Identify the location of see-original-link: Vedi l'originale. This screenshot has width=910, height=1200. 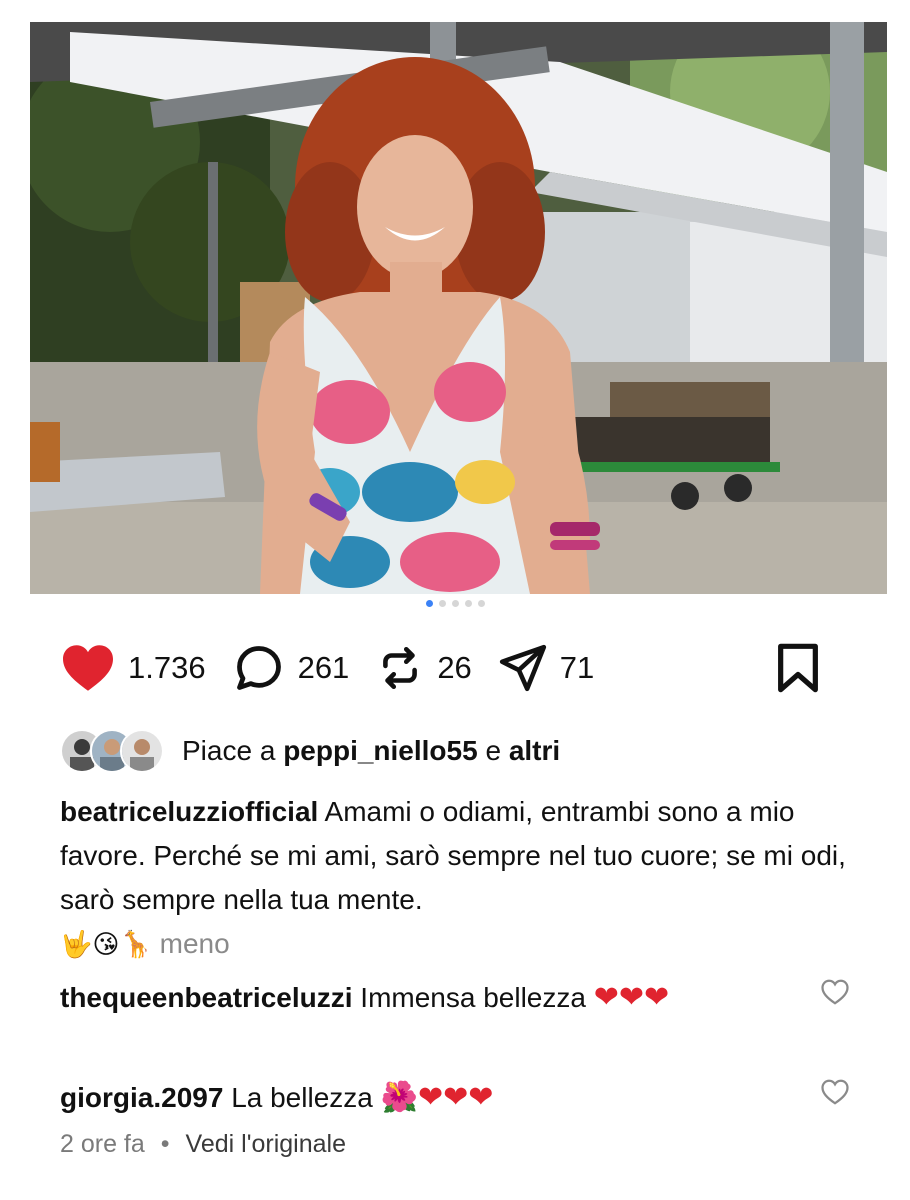
(266, 1144).